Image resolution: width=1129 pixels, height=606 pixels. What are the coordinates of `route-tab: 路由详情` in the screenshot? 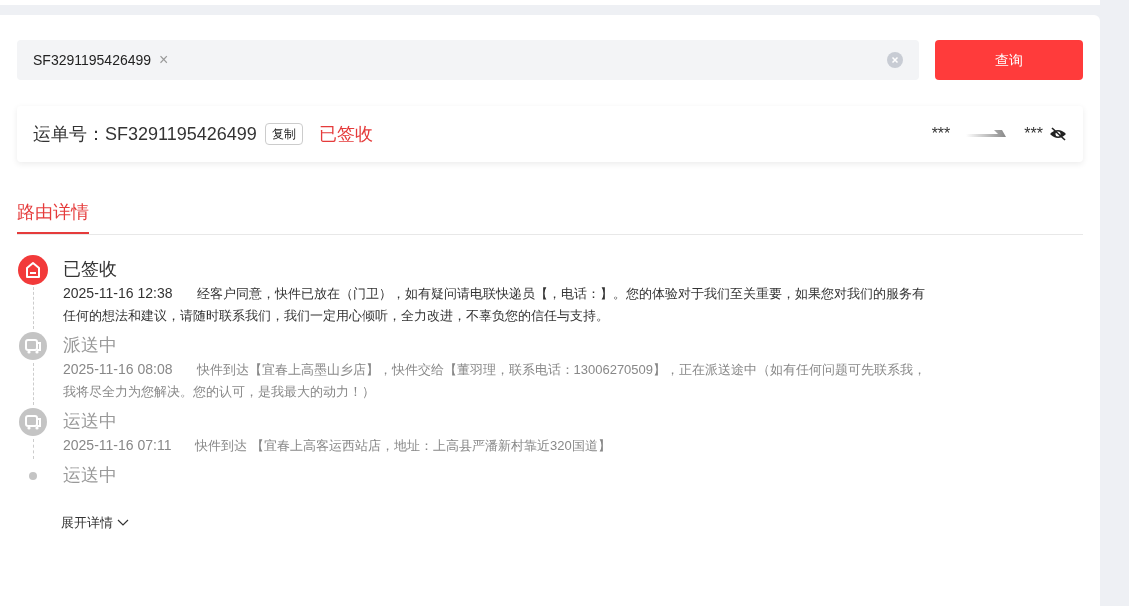 It's located at (53, 216).